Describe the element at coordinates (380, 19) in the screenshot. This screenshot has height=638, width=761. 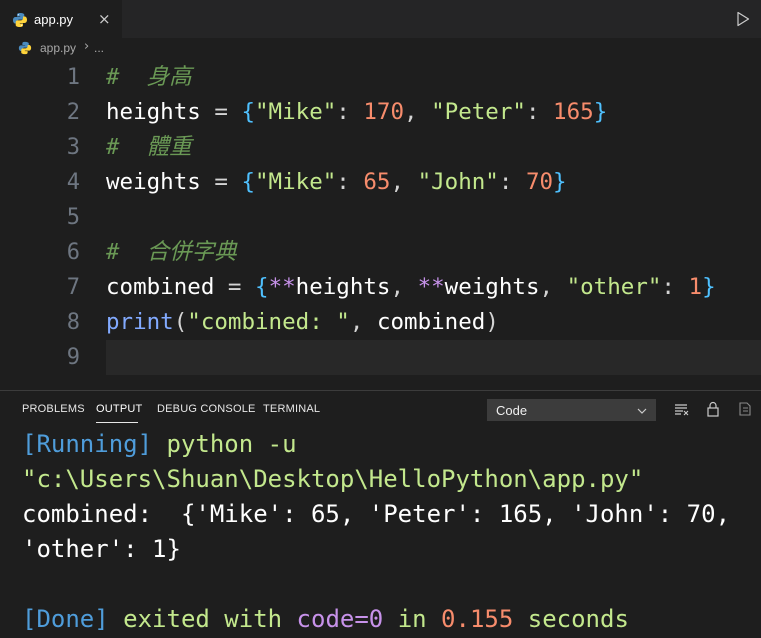
I see `editor-tab-bar: app.py ×` at that location.